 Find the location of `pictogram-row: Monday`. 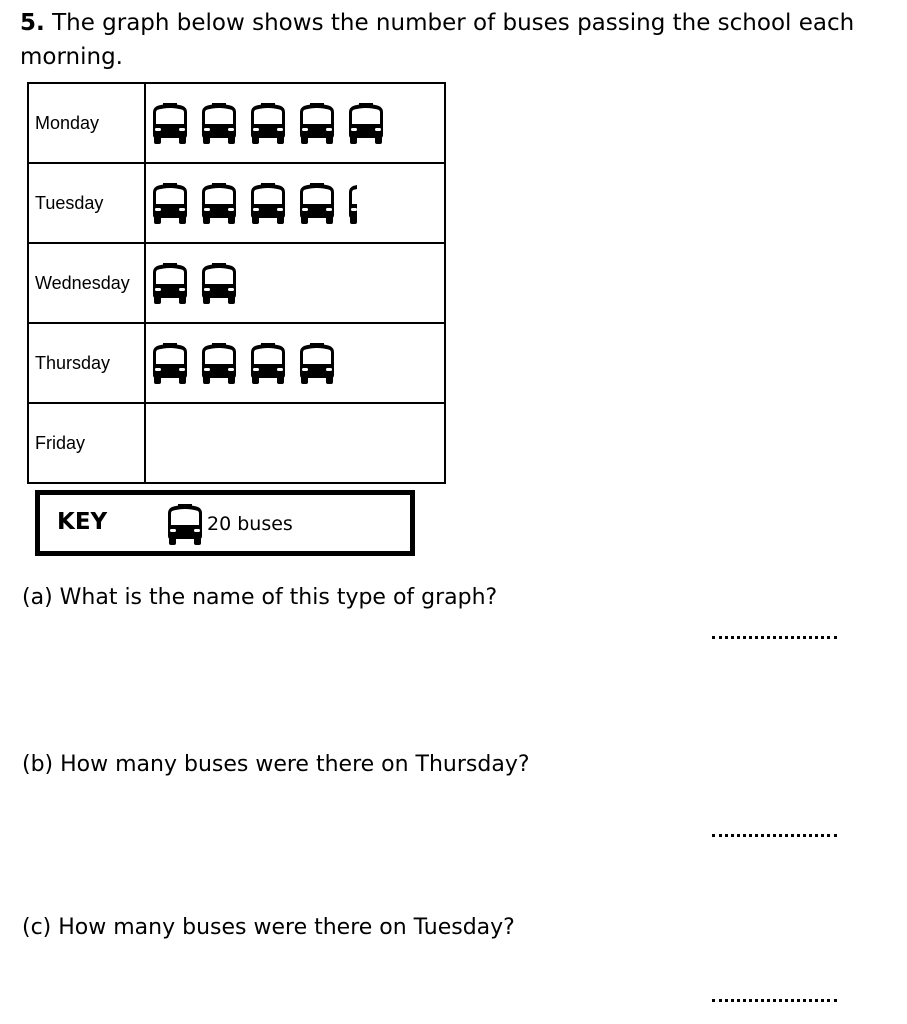

pictogram-row: Monday is located at coordinates (236, 123).